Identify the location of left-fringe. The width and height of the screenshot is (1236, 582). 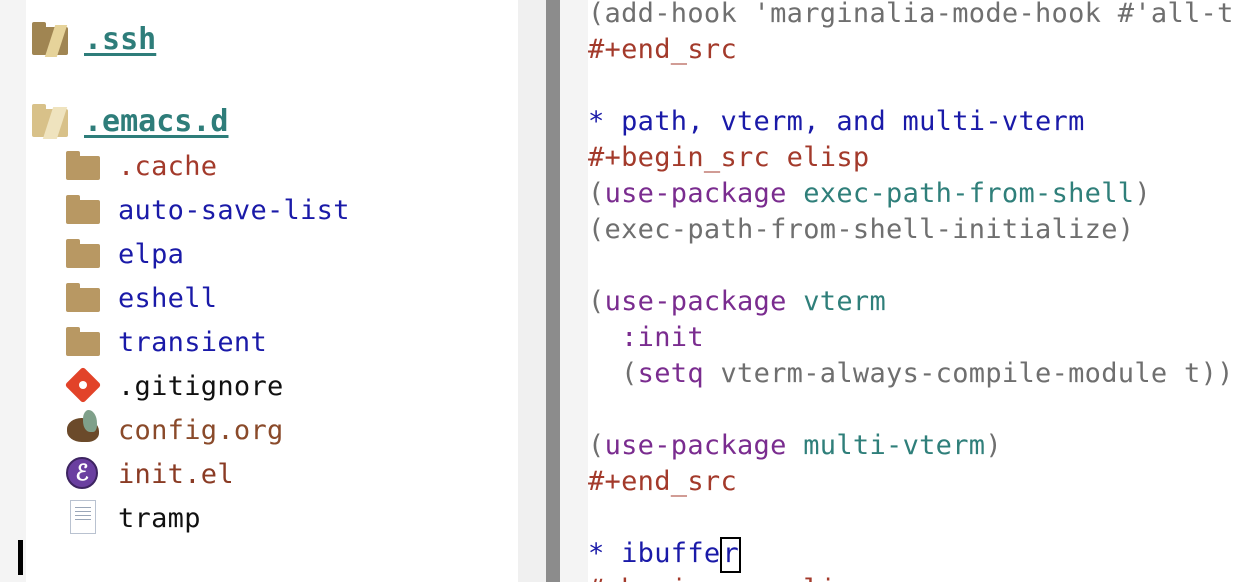
(13, 291).